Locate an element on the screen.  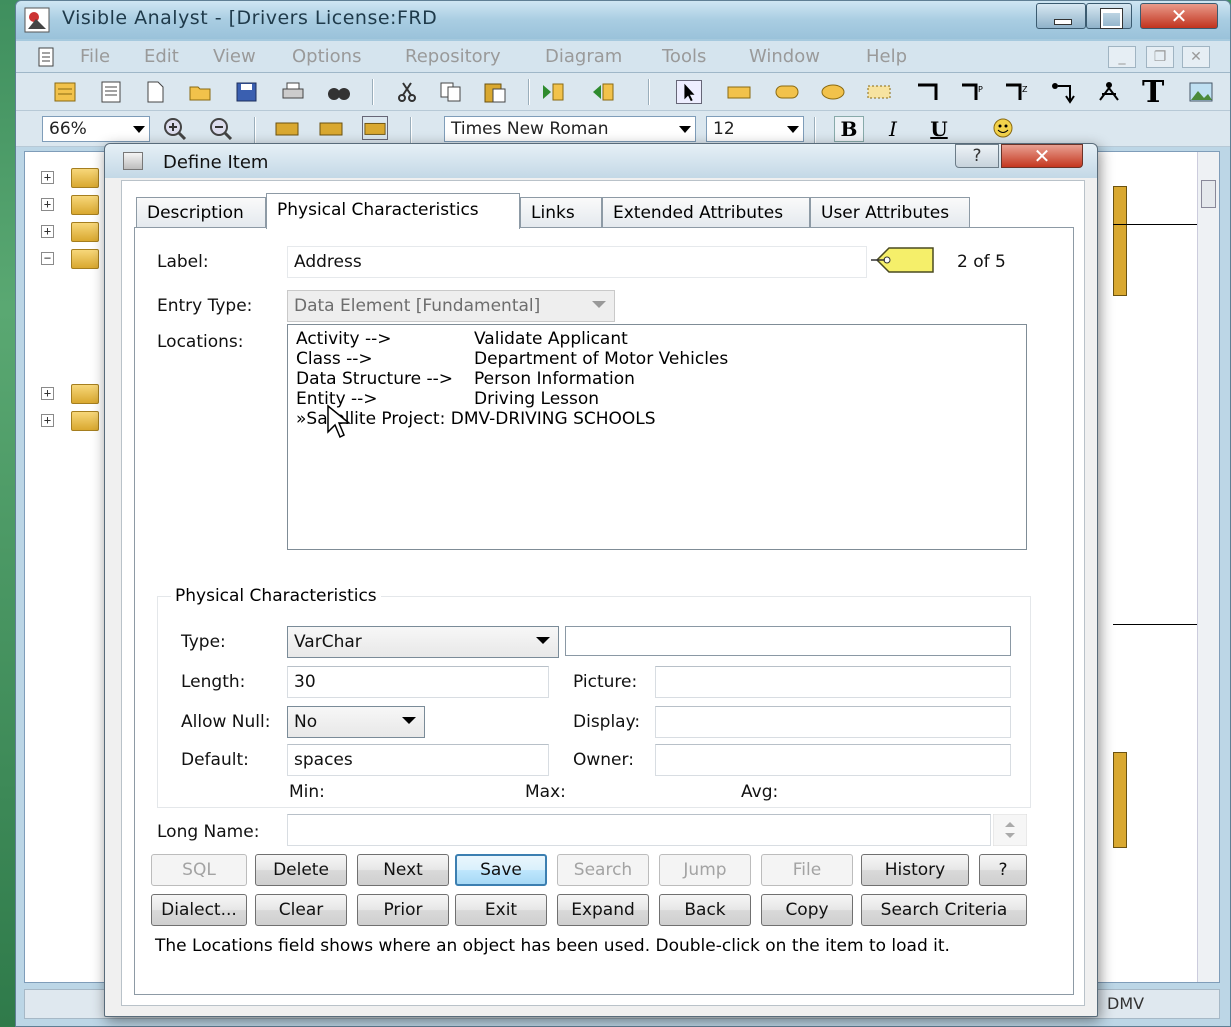
back-button: Back is located at coordinates (705, 910).